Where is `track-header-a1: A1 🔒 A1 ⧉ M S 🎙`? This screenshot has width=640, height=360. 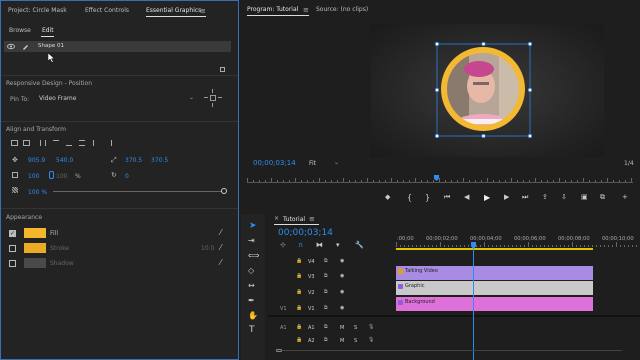 track-header-a1: A1 🔒 A1 ⧉ M S 🎙 is located at coordinates (331, 327).